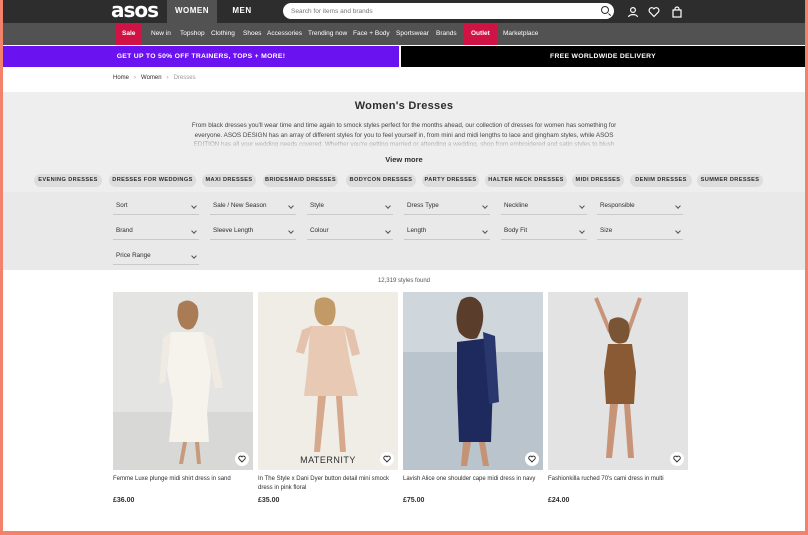  Describe the element at coordinates (677, 11) in the screenshot. I see `bag-icon` at that location.